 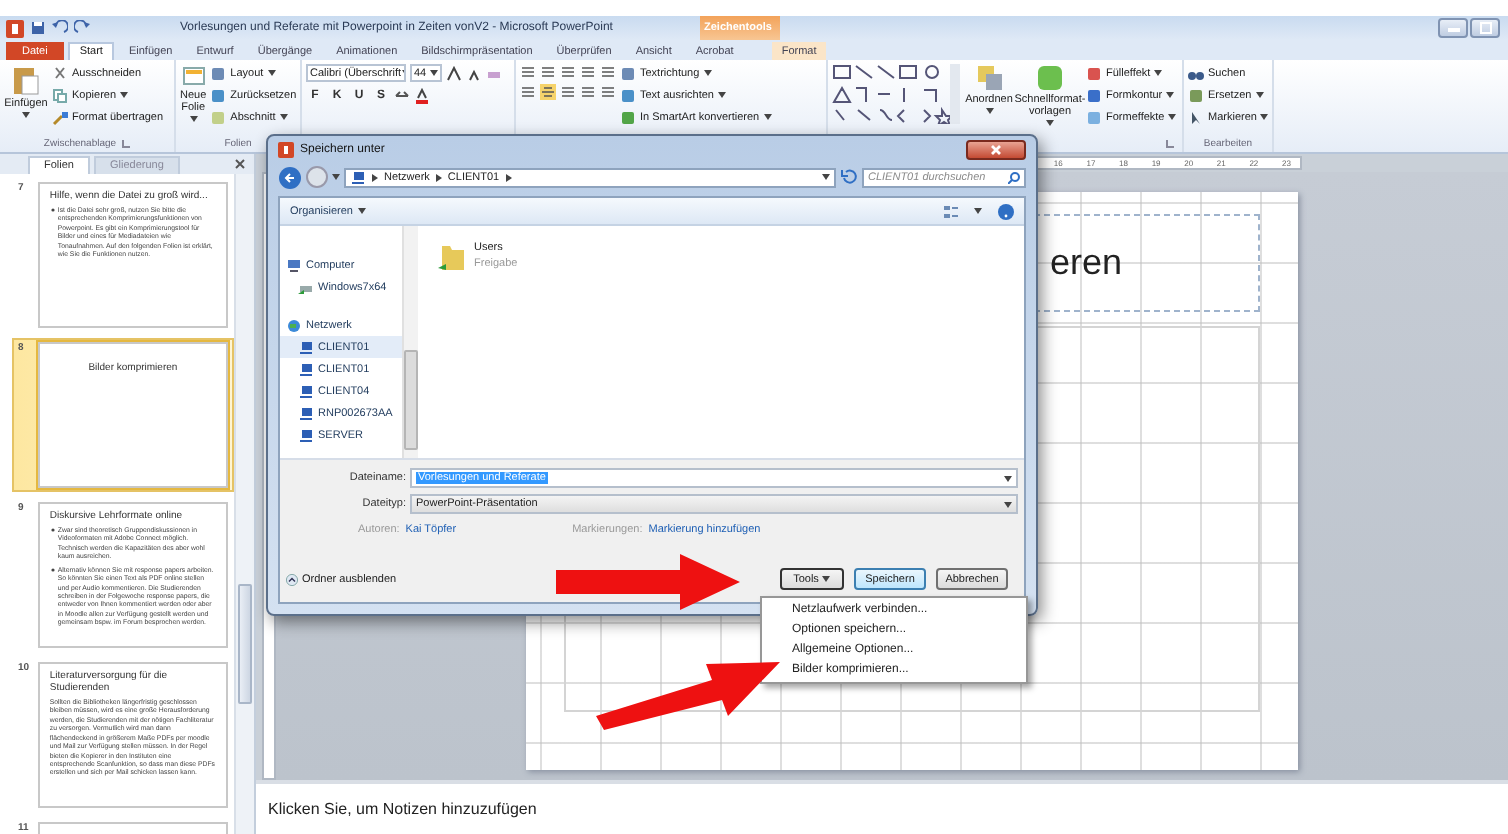 What do you see at coordinates (1085, 263) in the screenshot?
I see `slide-title: eren` at bounding box center [1085, 263].